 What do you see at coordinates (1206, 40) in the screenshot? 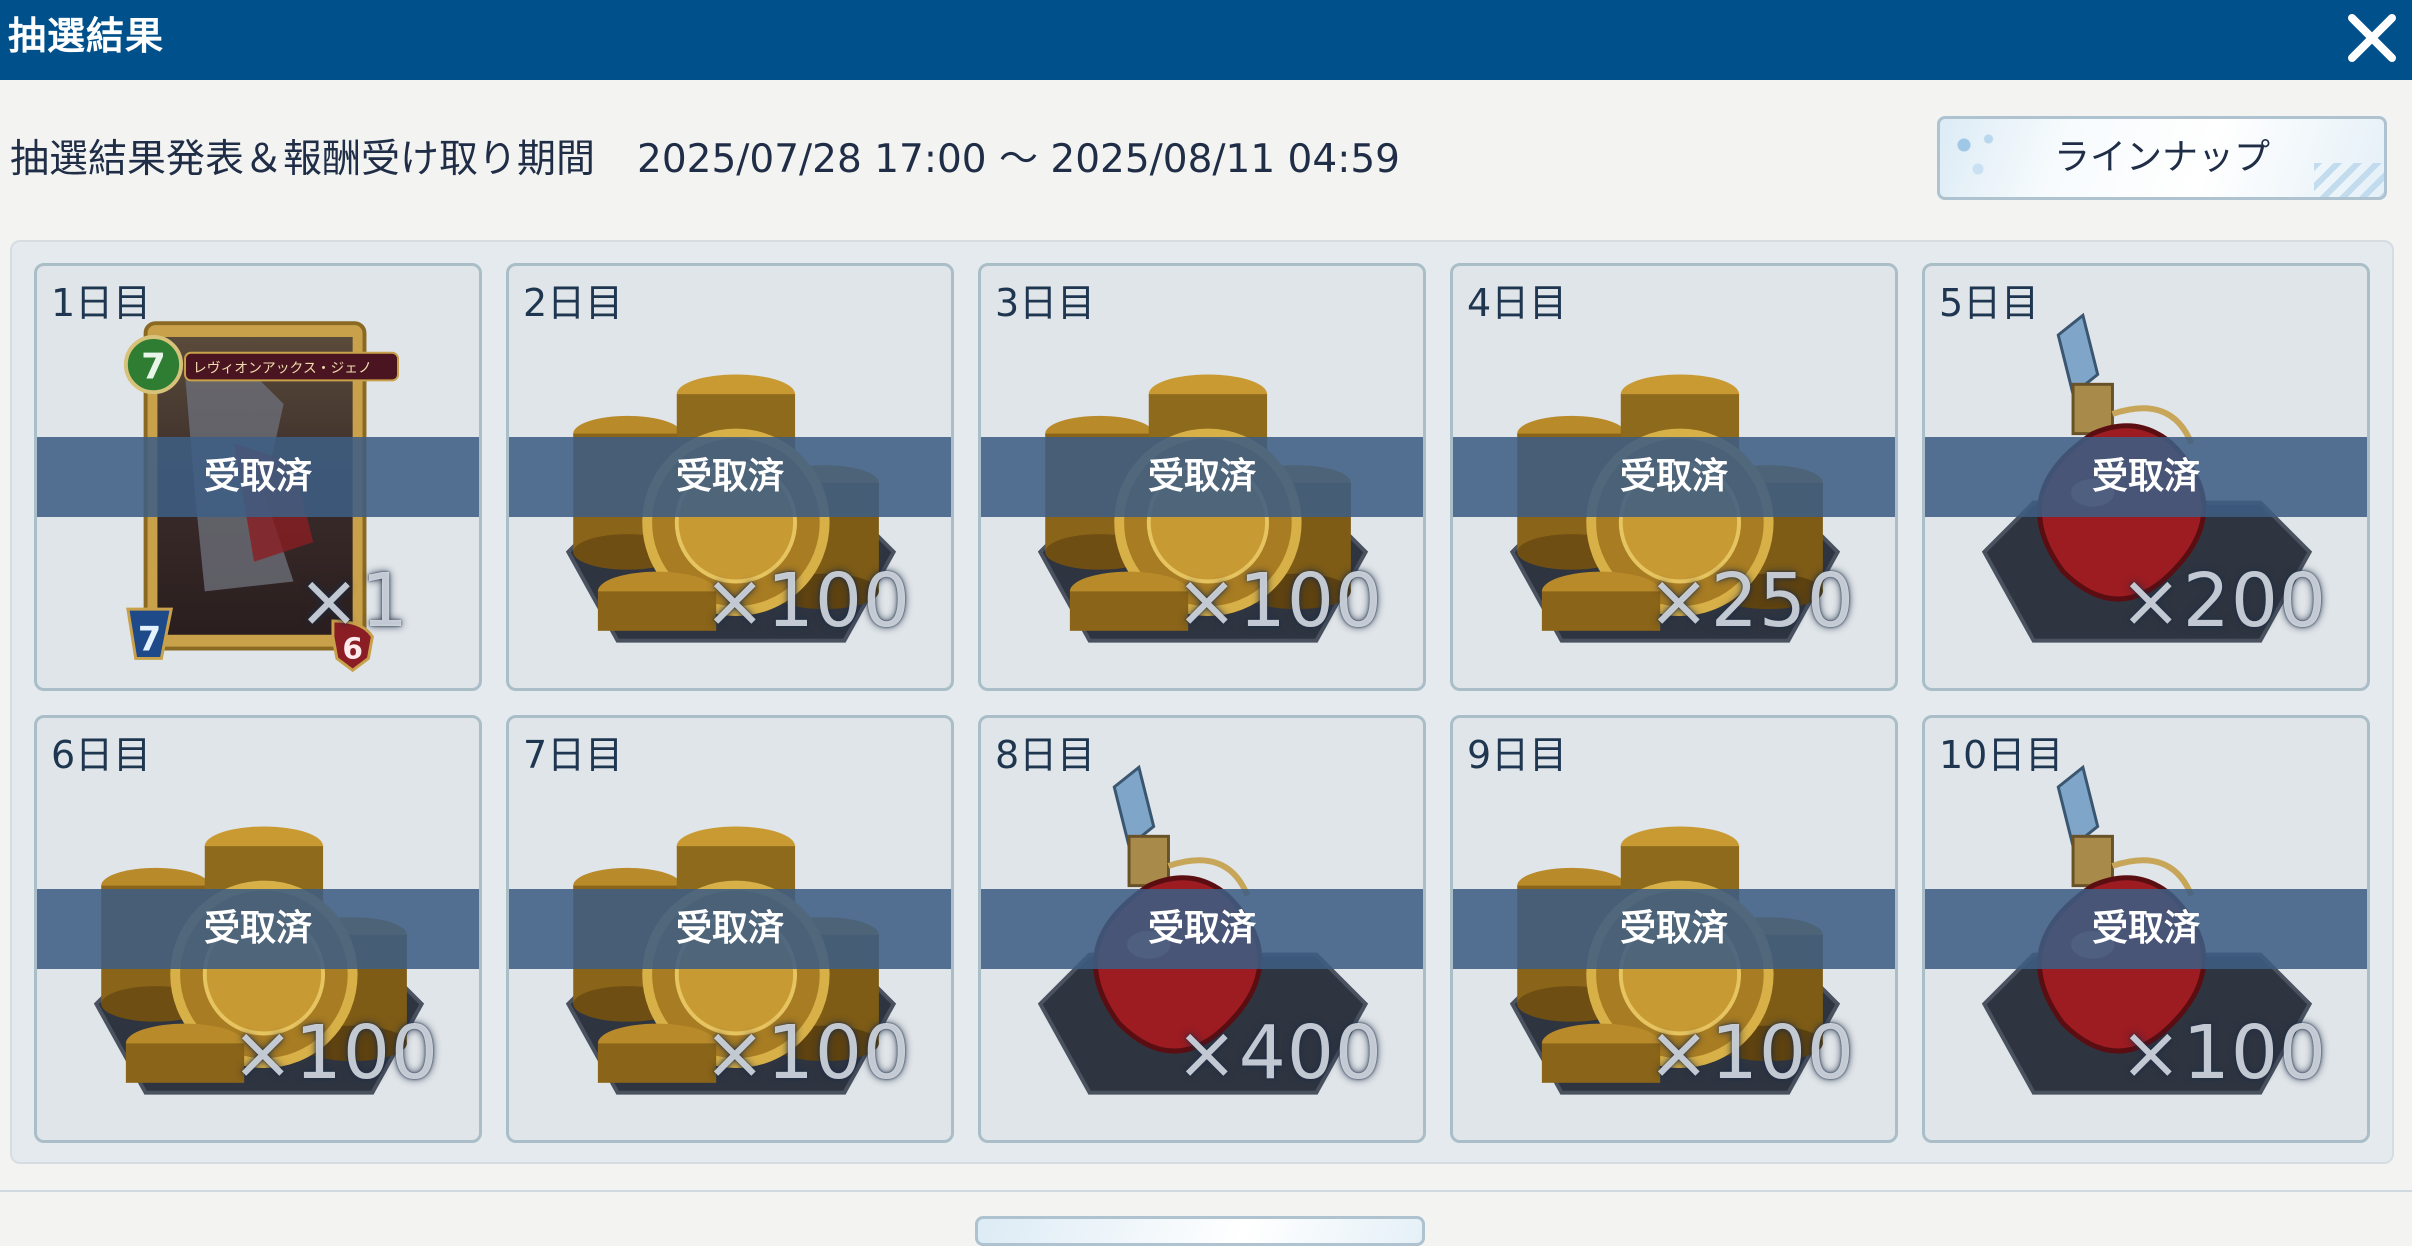
I see `header-bar: 抽選結果` at bounding box center [1206, 40].